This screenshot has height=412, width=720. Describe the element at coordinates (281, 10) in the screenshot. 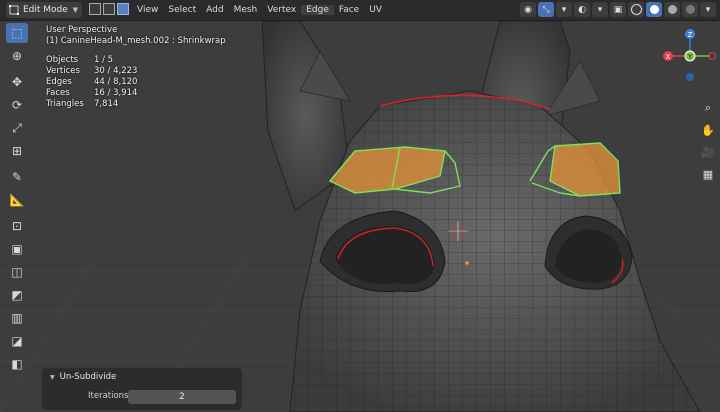

I see `menu-vertex: Vertex` at that location.